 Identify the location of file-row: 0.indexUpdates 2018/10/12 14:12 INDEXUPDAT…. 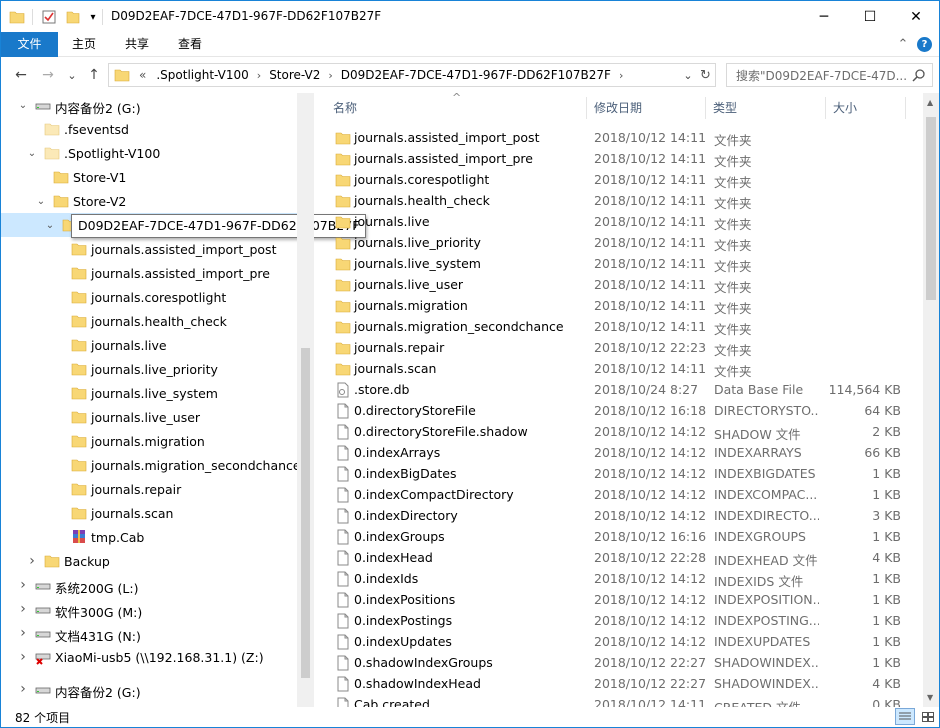
(626, 641).